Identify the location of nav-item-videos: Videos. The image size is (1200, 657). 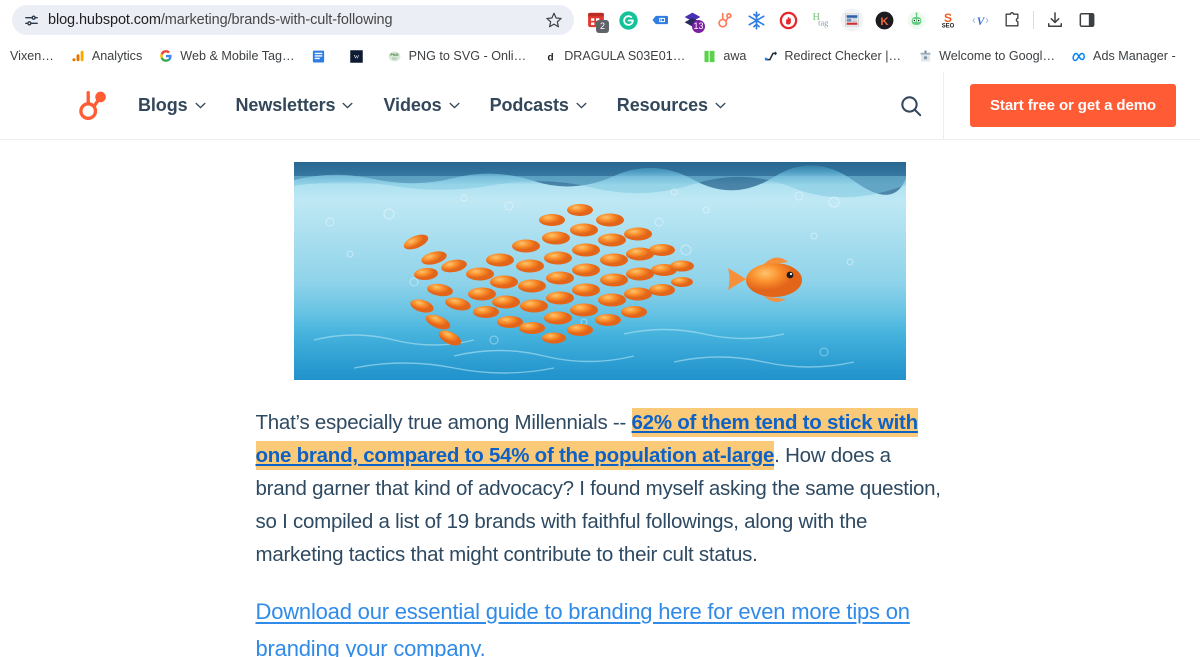
(421, 105).